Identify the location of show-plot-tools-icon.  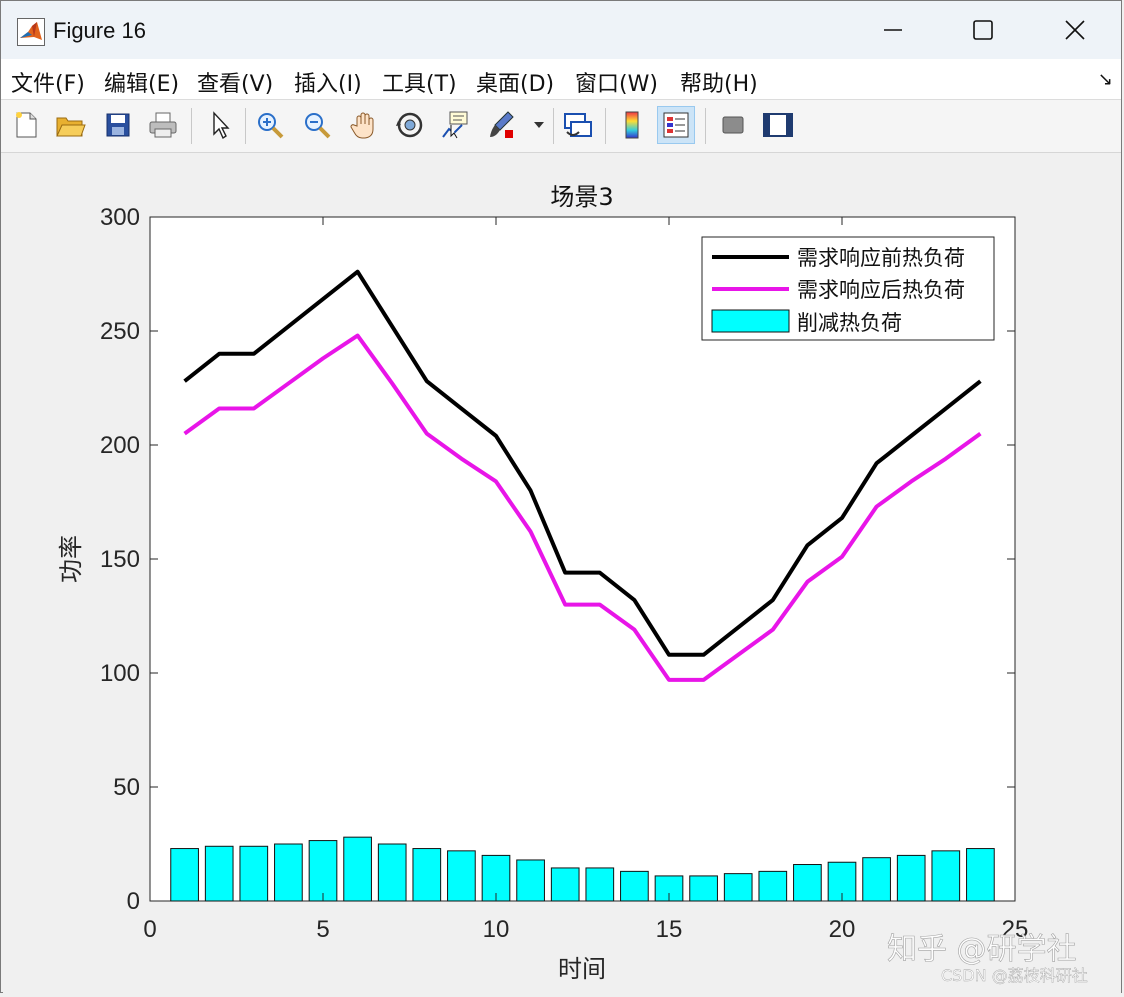
(778, 125).